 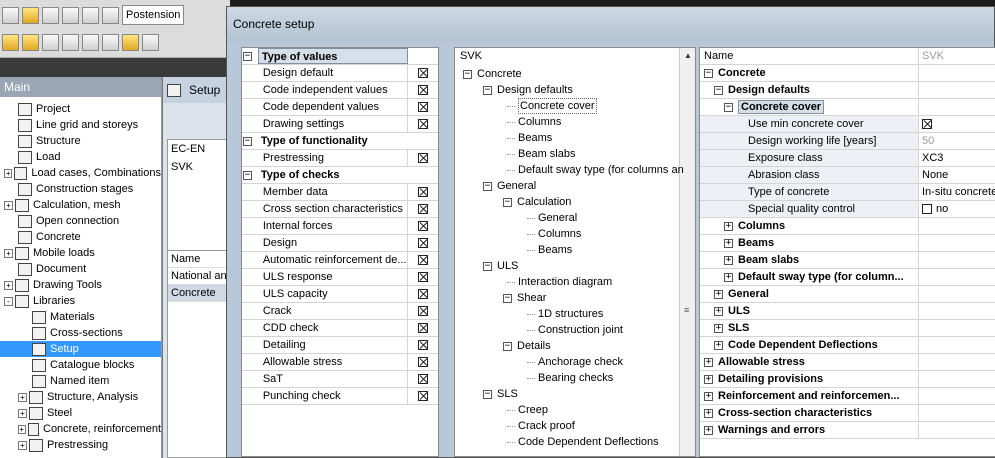 What do you see at coordinates (198, 259) in the screenshot?
I see `setup-grid-row: Name` at bounding box center [198, 259].